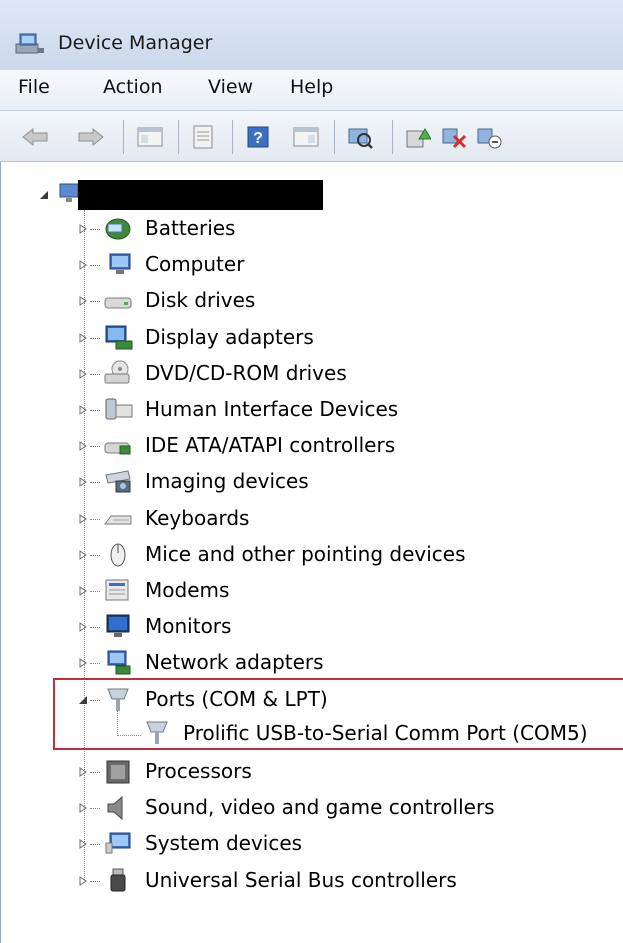  Describe the element at coordinates (118, 301) in the screenshot. I see `disk-drive-icon` at that location.